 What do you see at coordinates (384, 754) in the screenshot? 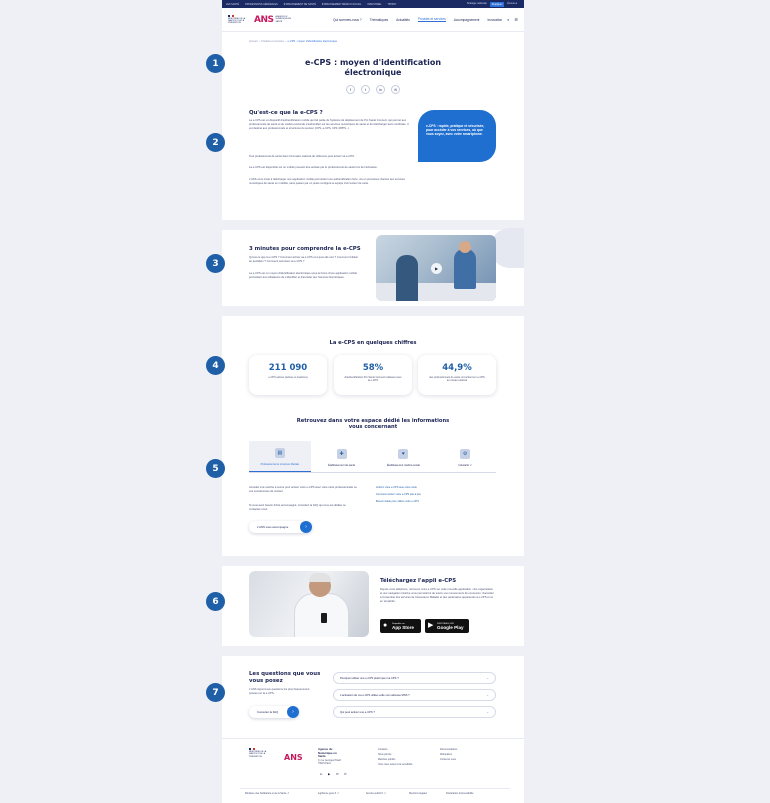
I see `footer-link: Nous joindre` at bounding box center [384, 754].